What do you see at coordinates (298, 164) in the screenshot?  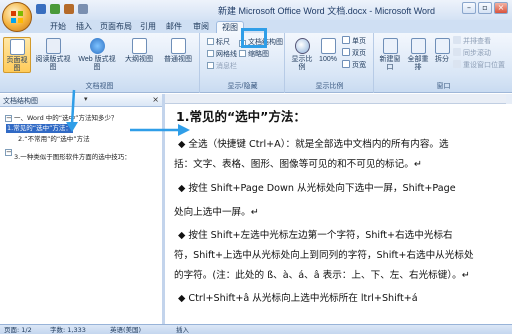 I see `document-line: 括：文字、表格、图形、图像等可见的和不可见的标记。↵` at bounding box center [298, 164].